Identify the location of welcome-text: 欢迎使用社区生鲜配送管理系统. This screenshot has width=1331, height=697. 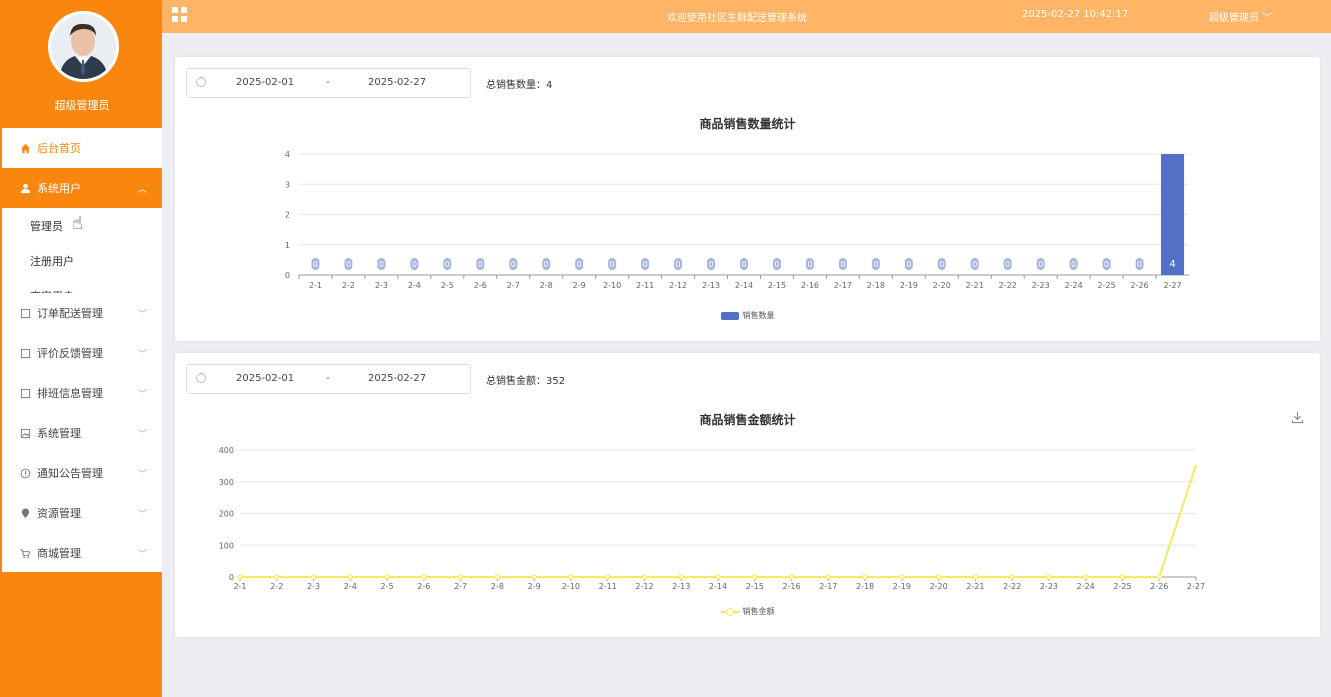
(737, 18).